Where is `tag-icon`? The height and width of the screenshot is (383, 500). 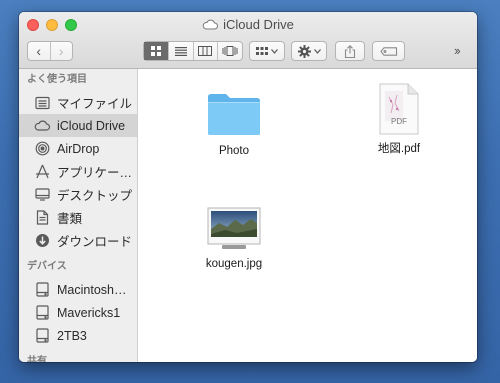 tag-icon is located at coordinates (388, 51).